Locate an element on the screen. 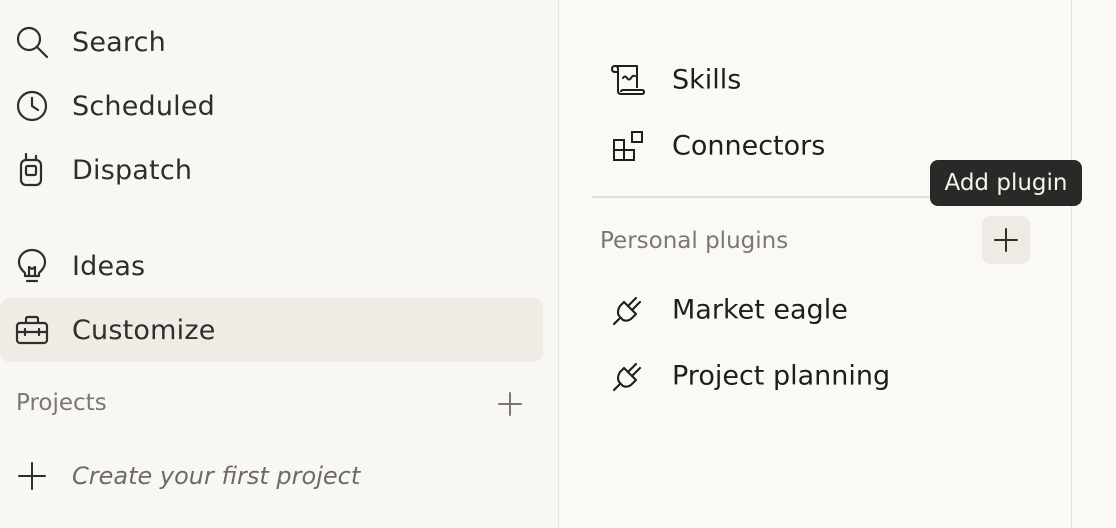 The height and width of the screenshot is (528, 1116). clock-icon is located at coordinates (32, 106).